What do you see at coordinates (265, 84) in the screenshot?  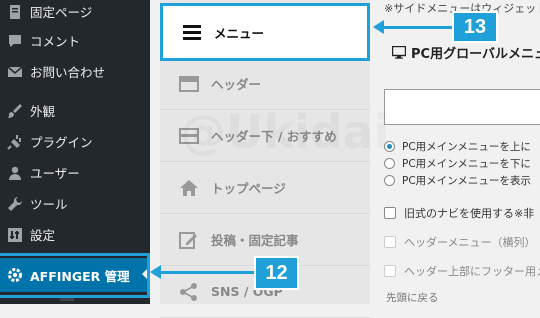 I see `tab-header: ヘッダー` at bounding box center [265, 84].